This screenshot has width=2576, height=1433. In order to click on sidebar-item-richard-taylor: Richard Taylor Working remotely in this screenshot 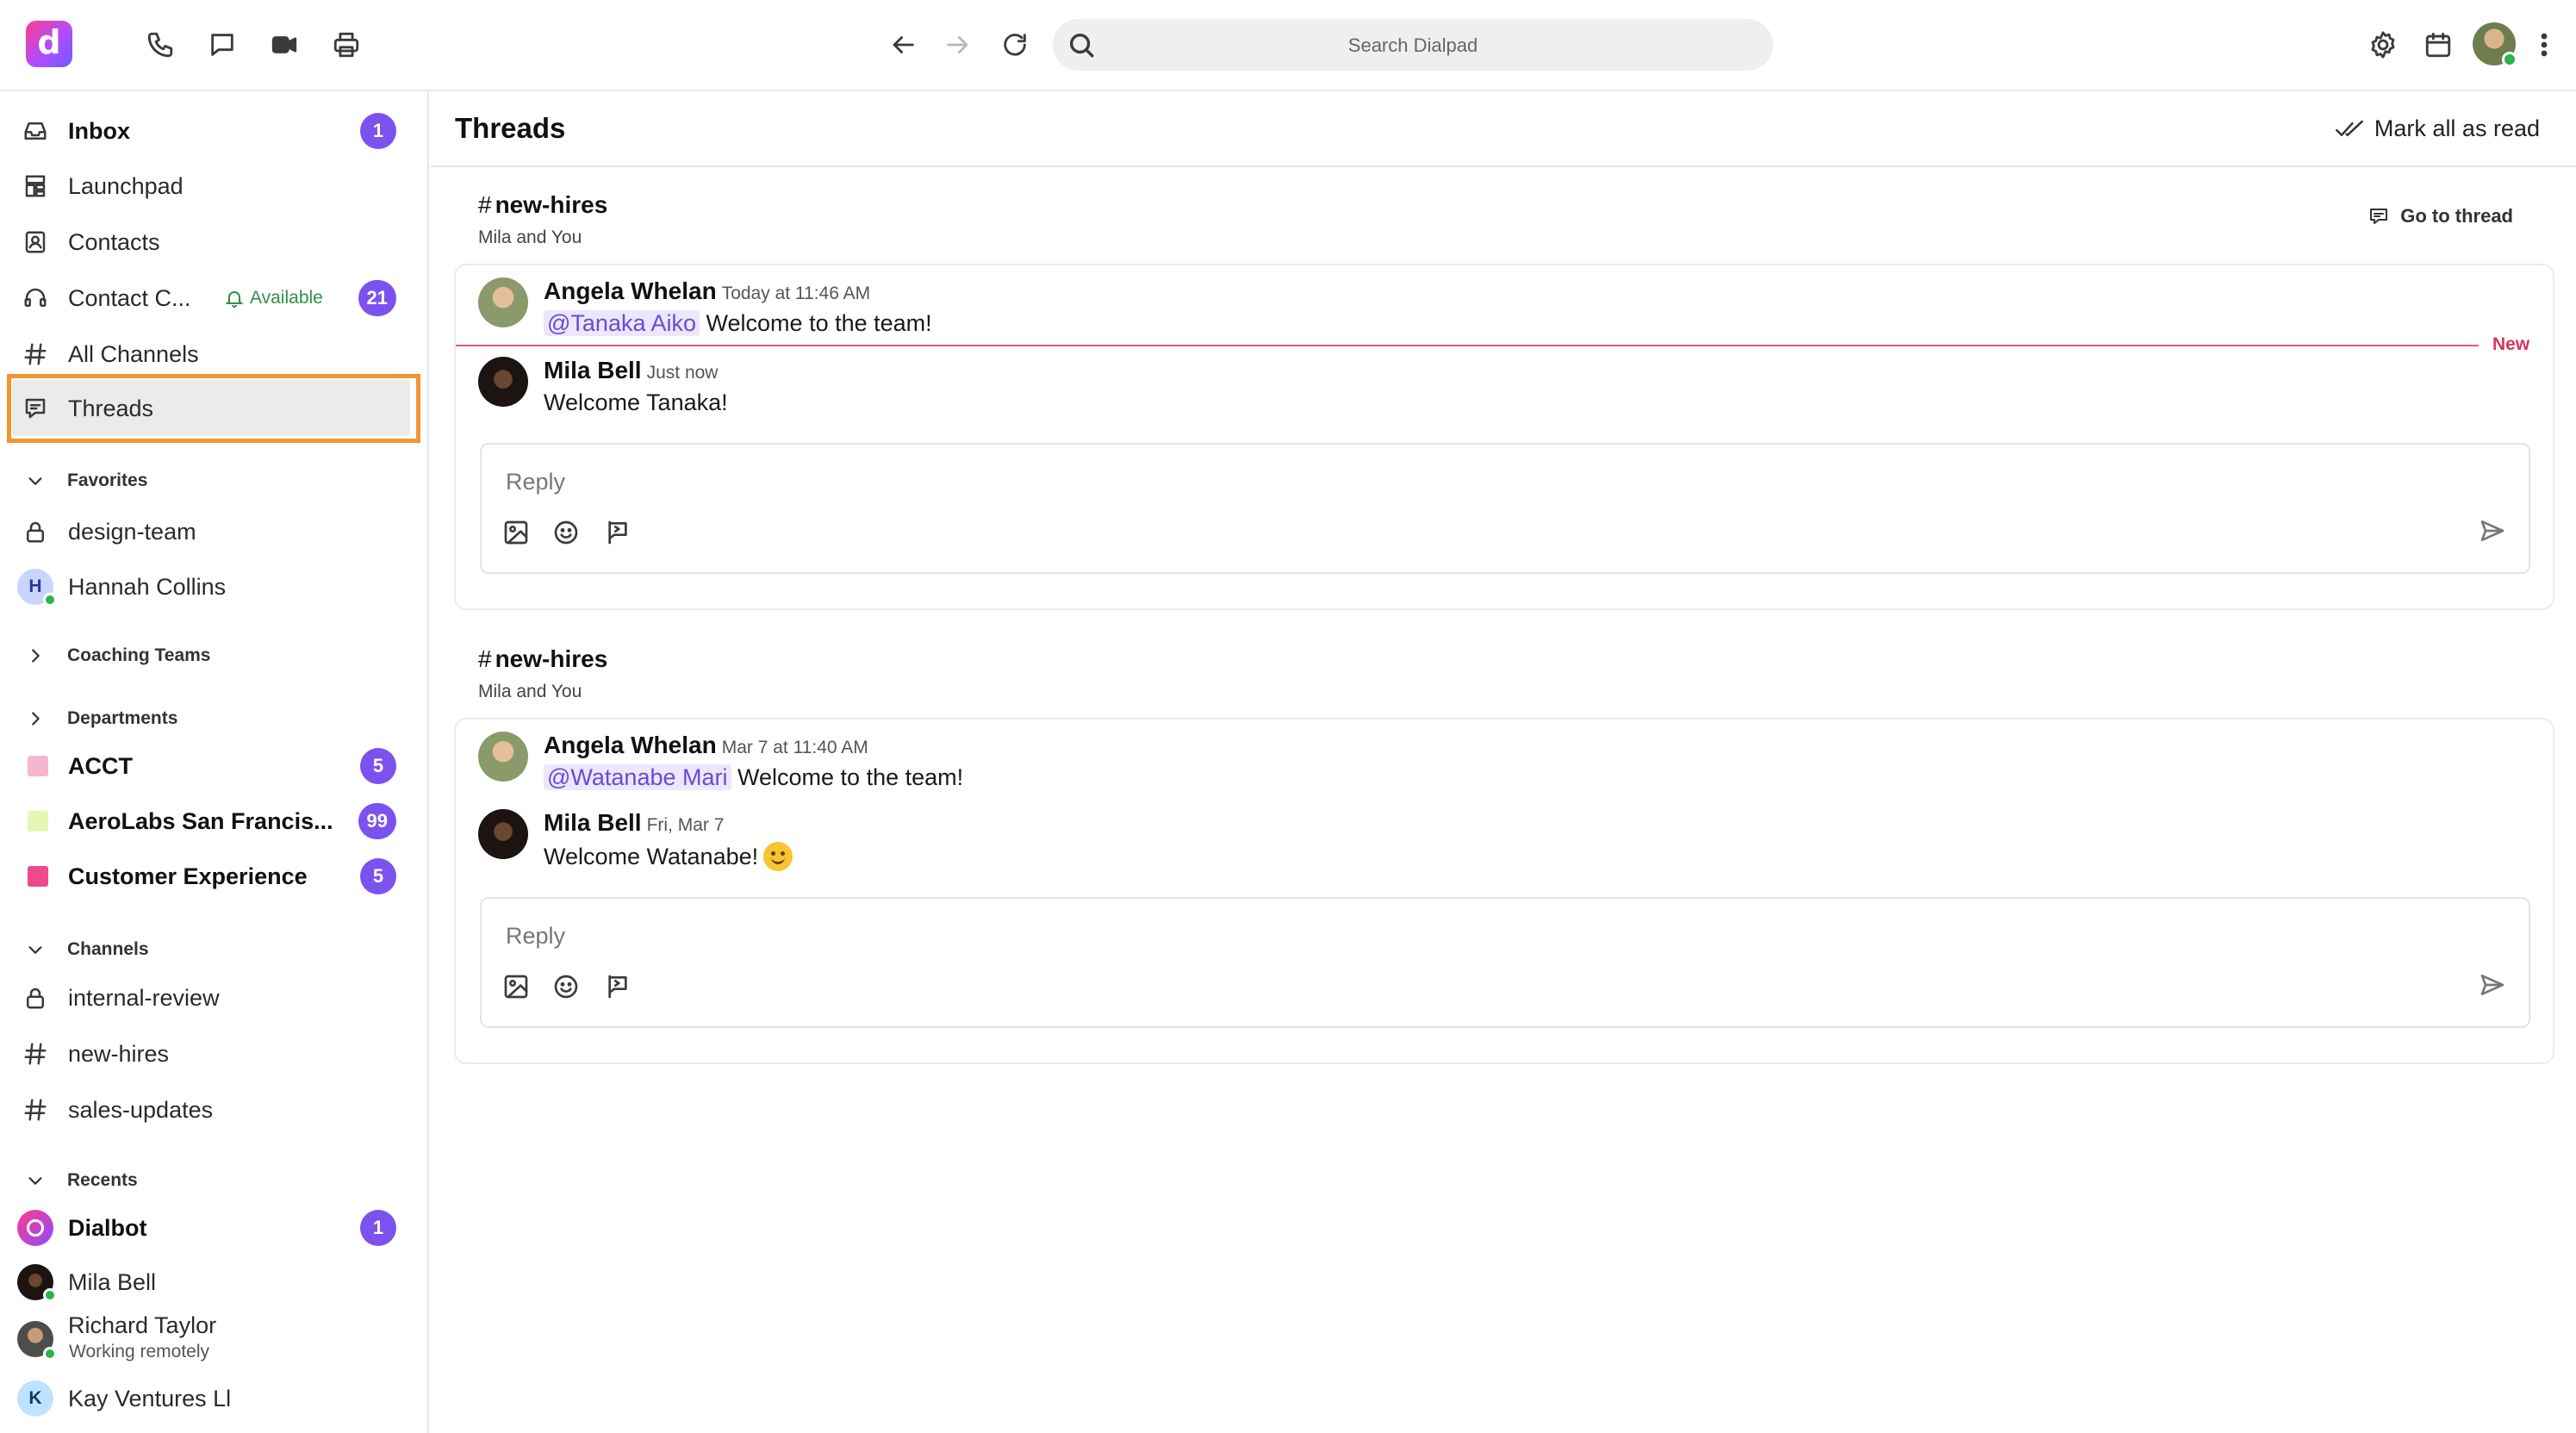, I will do `click(214, 1339)`.